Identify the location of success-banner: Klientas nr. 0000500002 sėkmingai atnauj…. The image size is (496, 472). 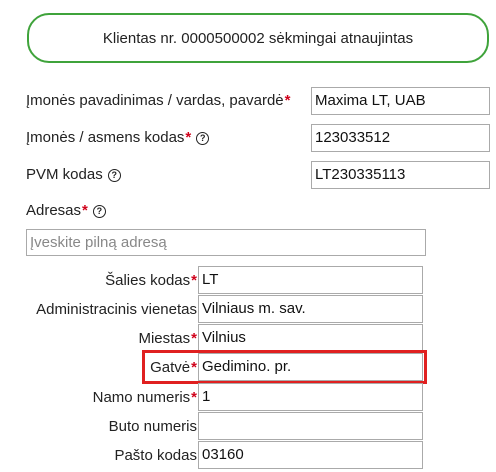
(258, 38).